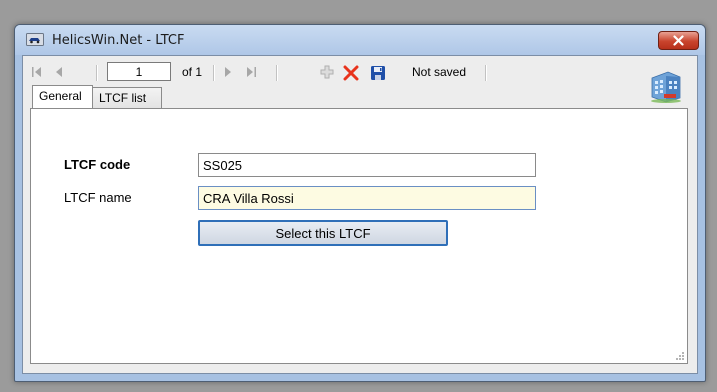 The image size is (717, 392). Describe the element at coordinates (367, 165) in the screenshot. I see `ltcf-code-field` at that location.